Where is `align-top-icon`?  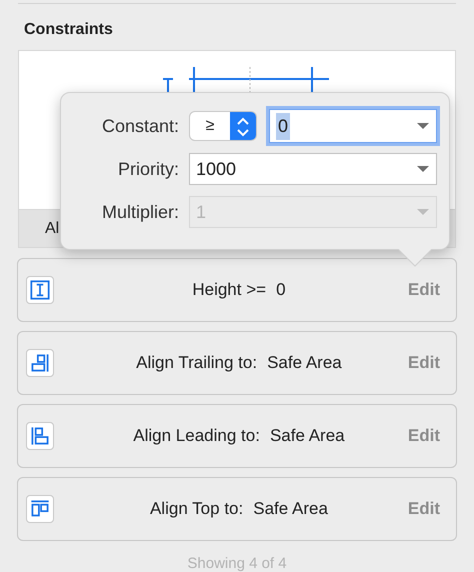
align-top-icon is located at coordinates (40, 509).